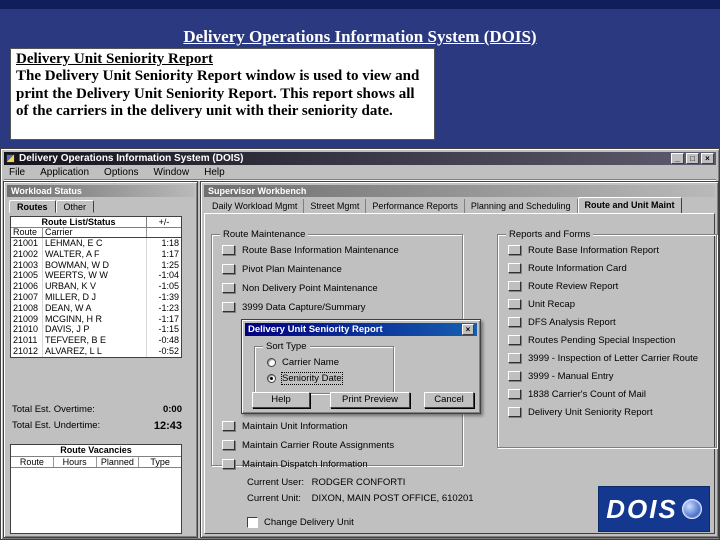 The height and width of the screenshot is (540, 720). I want to click on delta-column-header: +/-, so click(164, 222).